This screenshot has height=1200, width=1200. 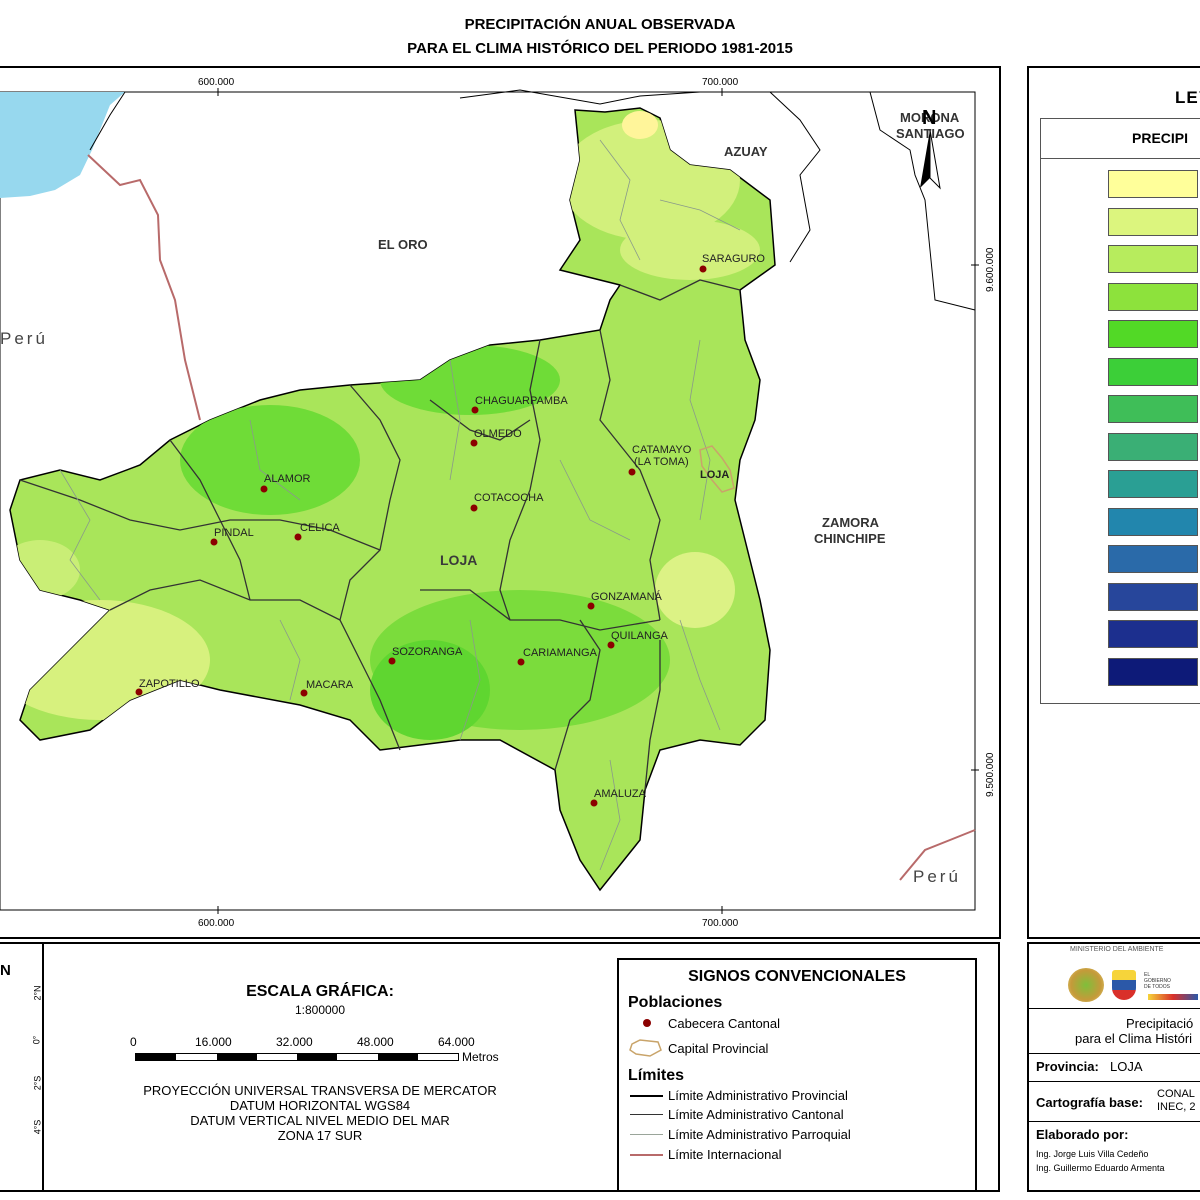 I want to click on catamayo-marker, so click(x=632, y=472).